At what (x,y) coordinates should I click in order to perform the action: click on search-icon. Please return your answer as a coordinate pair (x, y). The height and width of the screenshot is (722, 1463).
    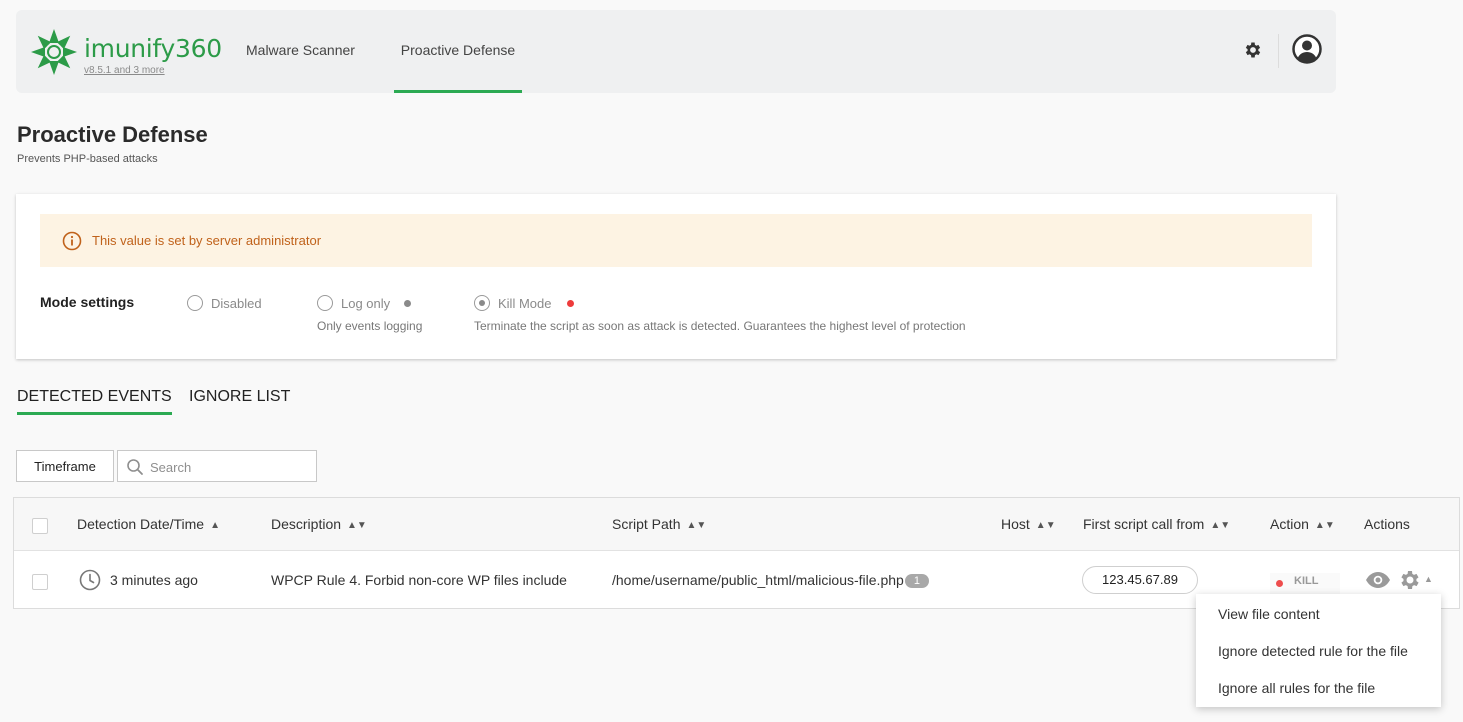
    Looking at the image, I should click on (135, 467).